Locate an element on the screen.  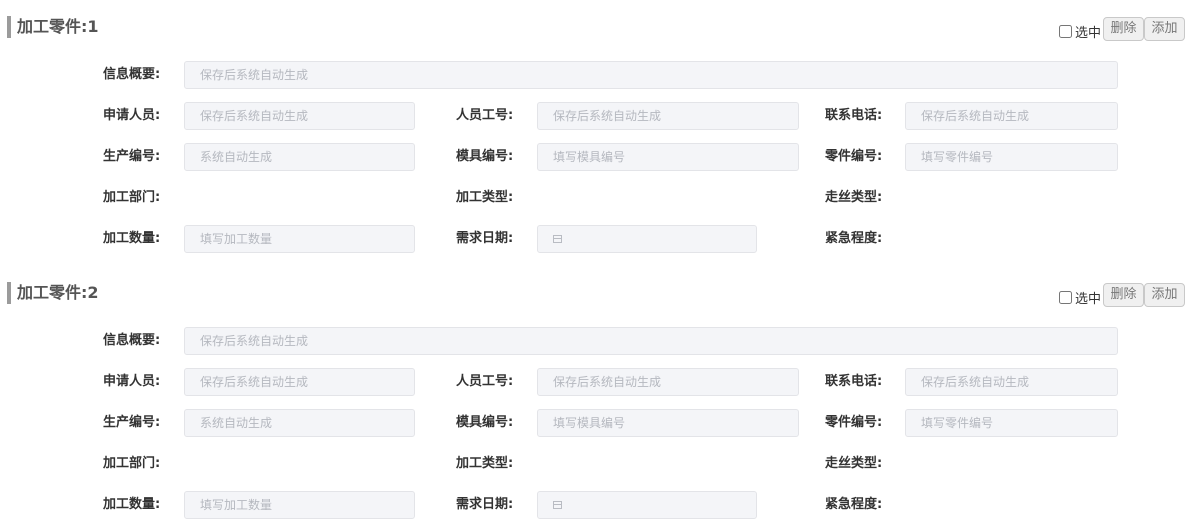
part-title: 加工零件:2 is located at coordinates (53, 293).